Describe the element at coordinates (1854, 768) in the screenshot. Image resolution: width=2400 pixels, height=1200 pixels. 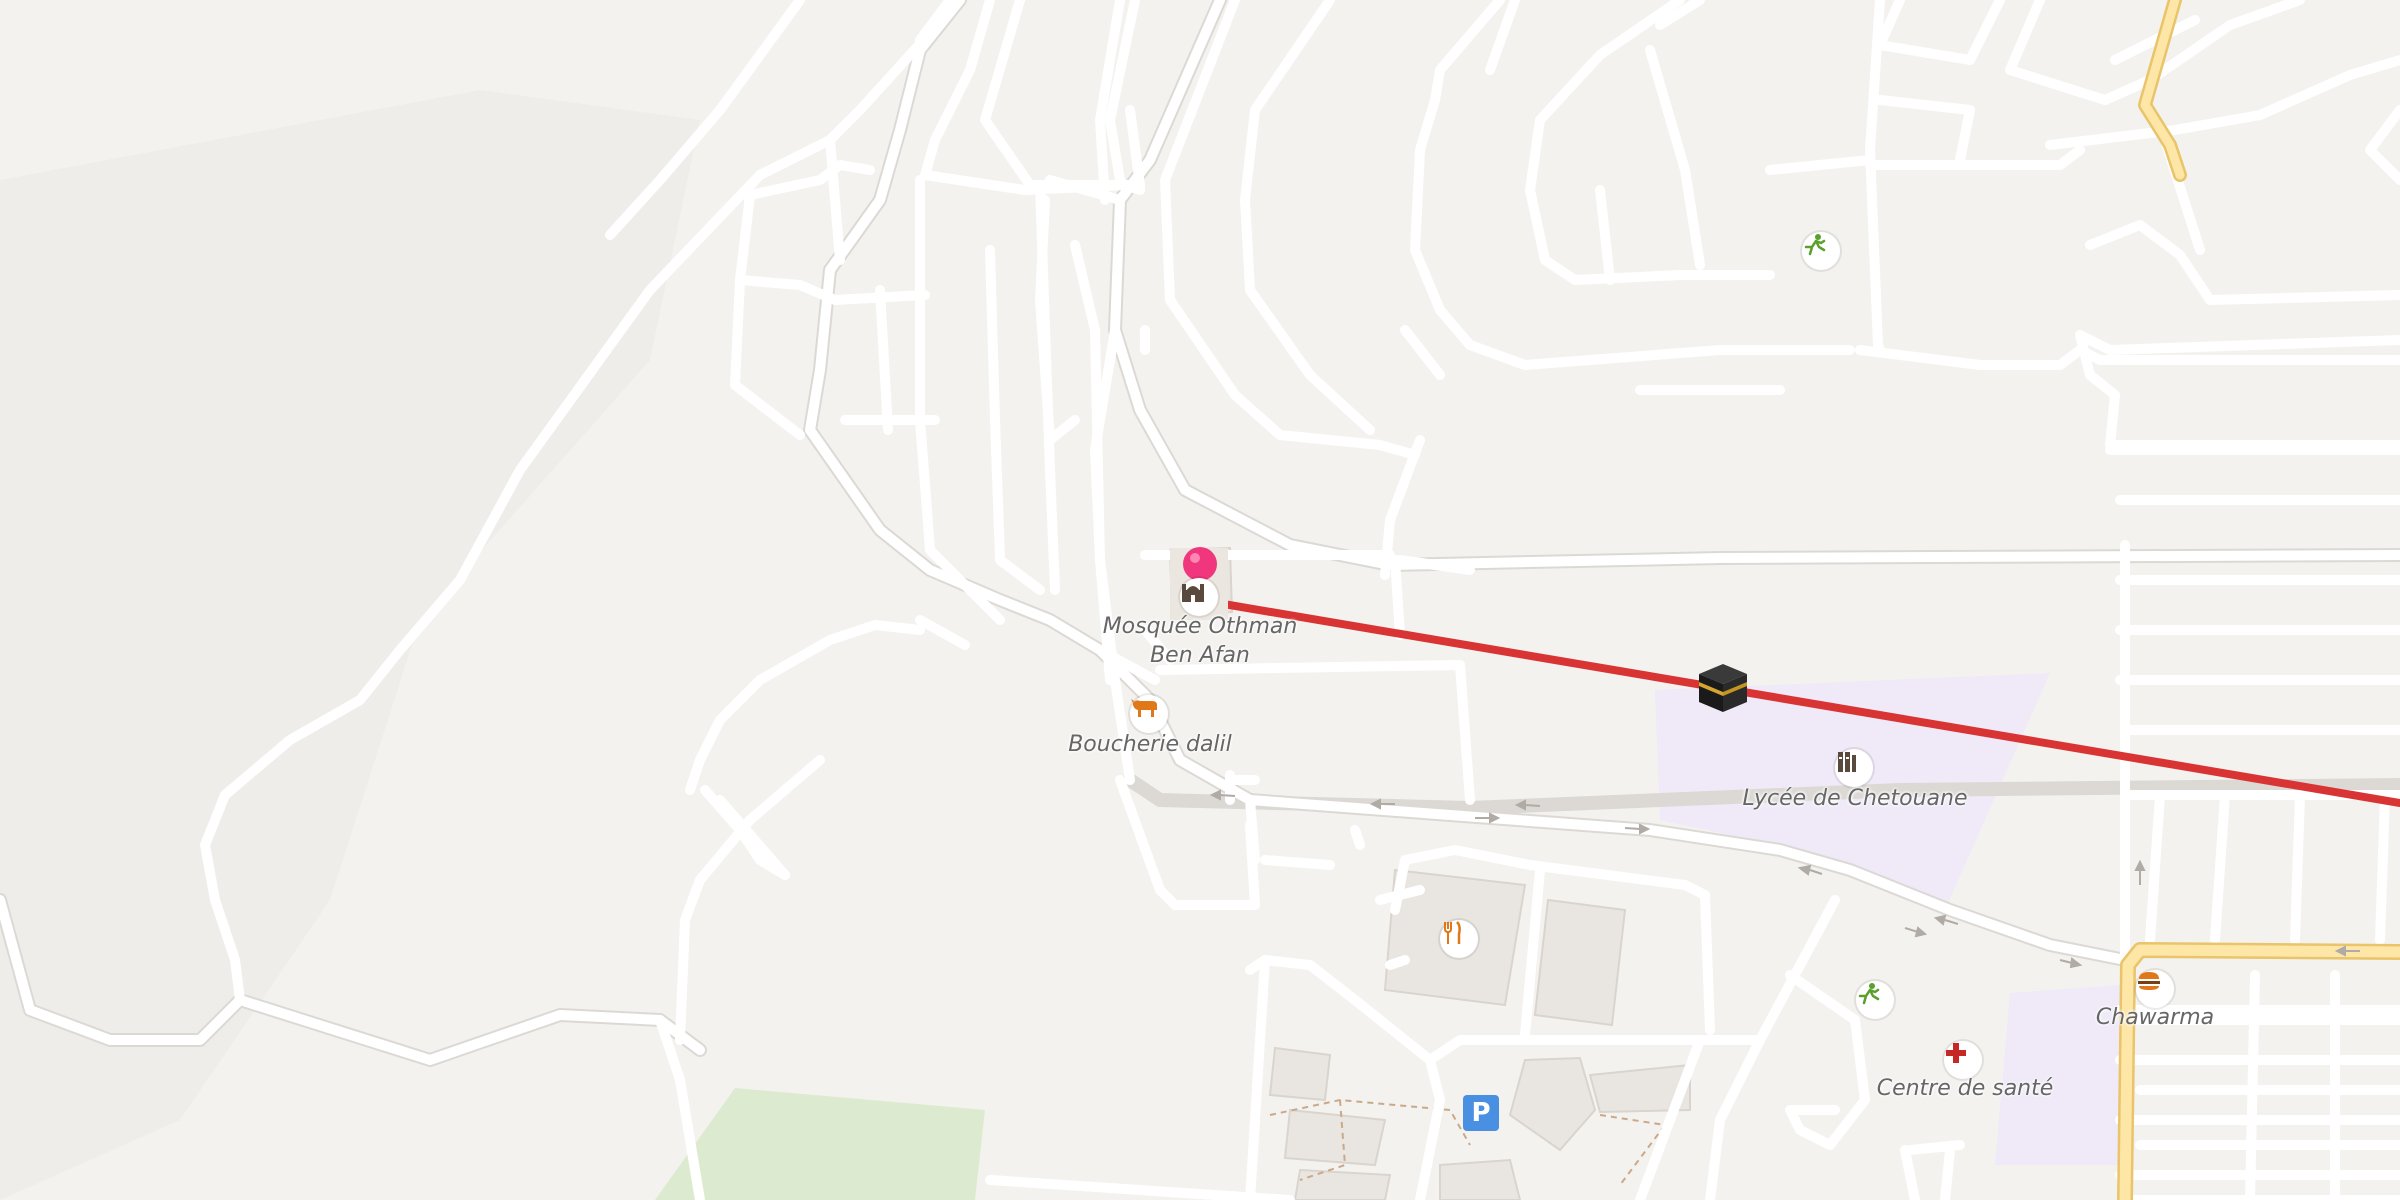
I see `school-icon` at that location.